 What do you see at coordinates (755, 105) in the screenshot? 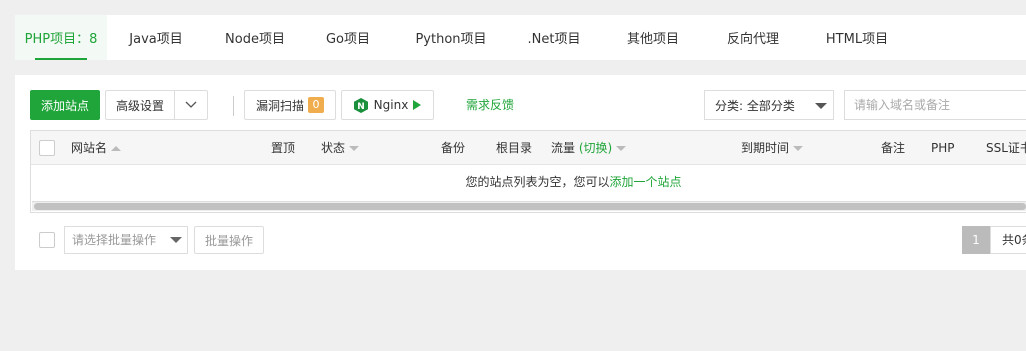
I see `category-select-value: 分类: 全部分类` at bounding box center [755, 105].